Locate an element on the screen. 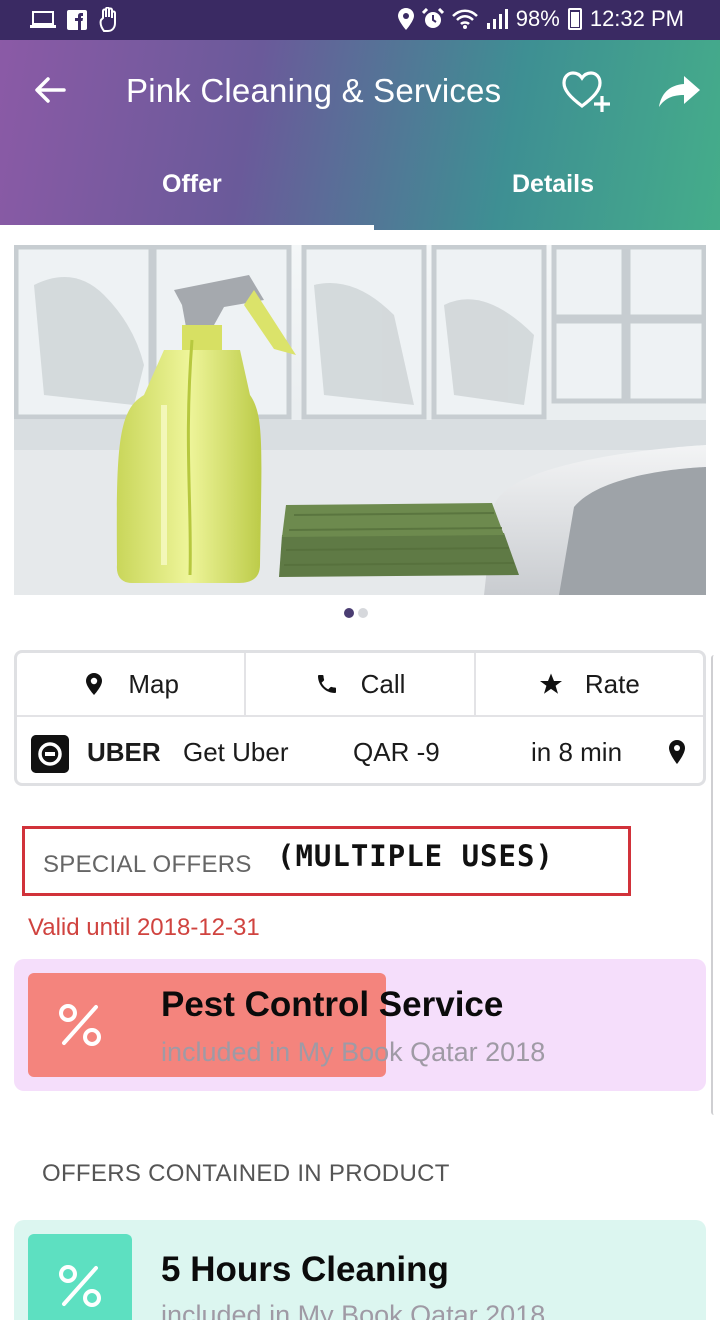  valid-until-label: Valid until 2018-12-31 is located at coordinates (144, 927).